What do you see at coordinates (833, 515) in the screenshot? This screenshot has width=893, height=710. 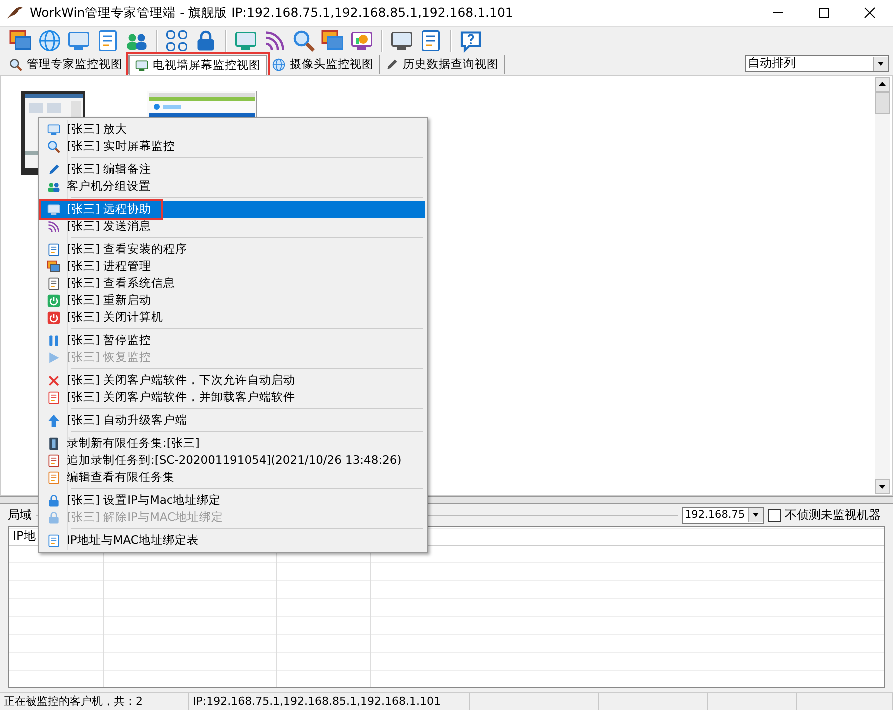 I see `checkbox-label: 不侦测未监视机器` at bounding box center [833, 515].